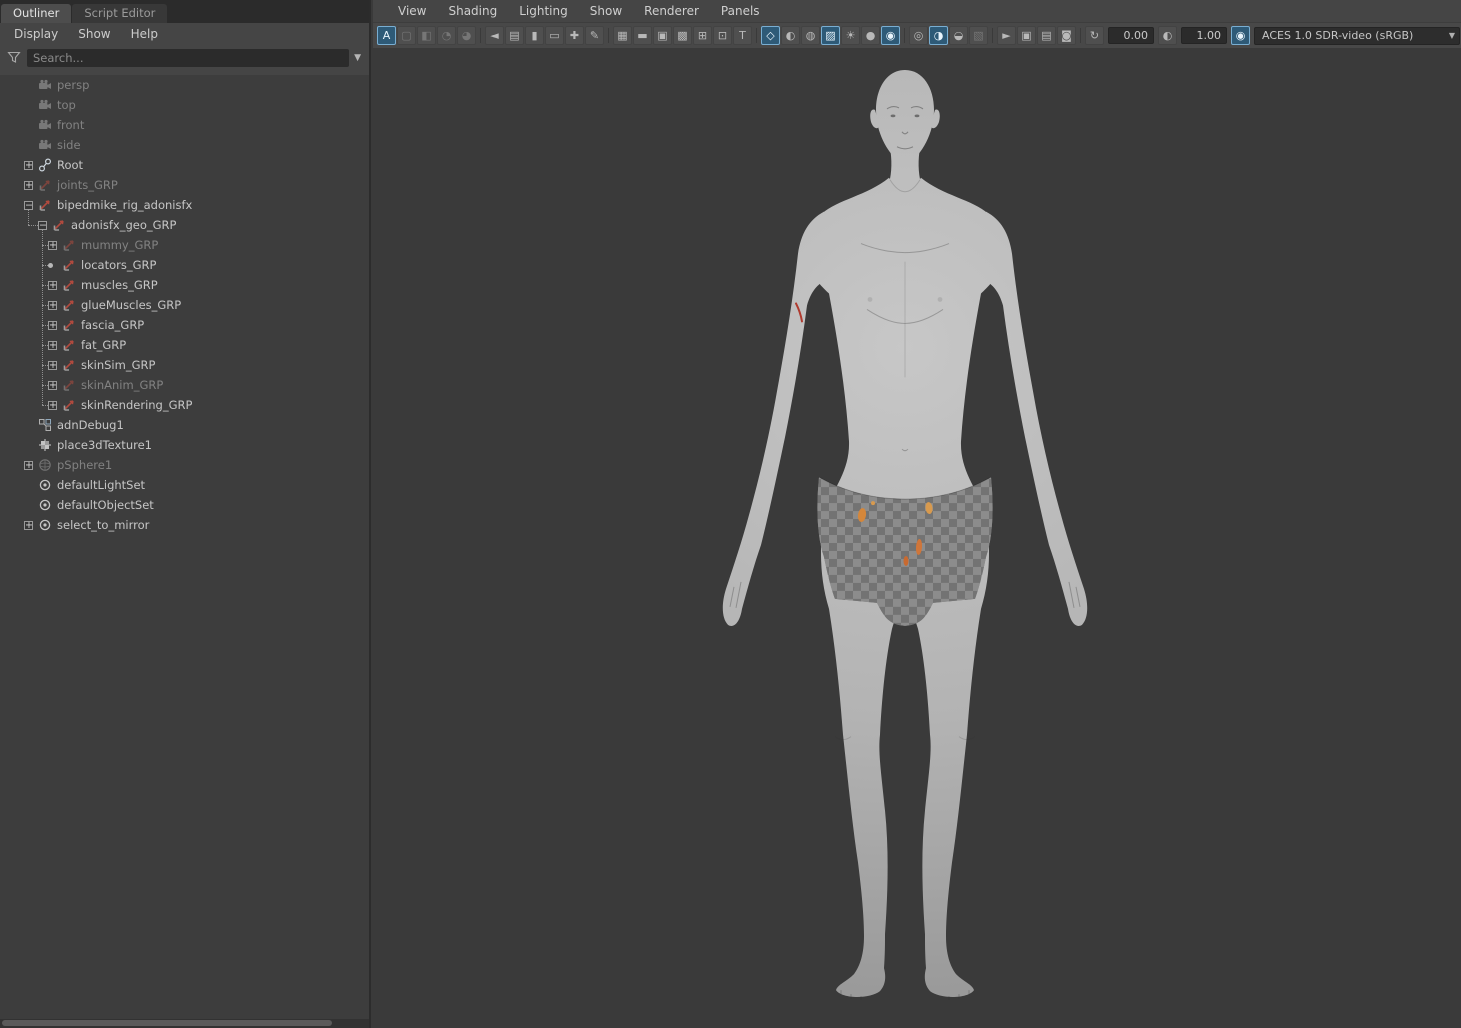  Describe the element at coordinates (606, 11) in the screenshot. I see `viewport-menu-show: Show` at that location.